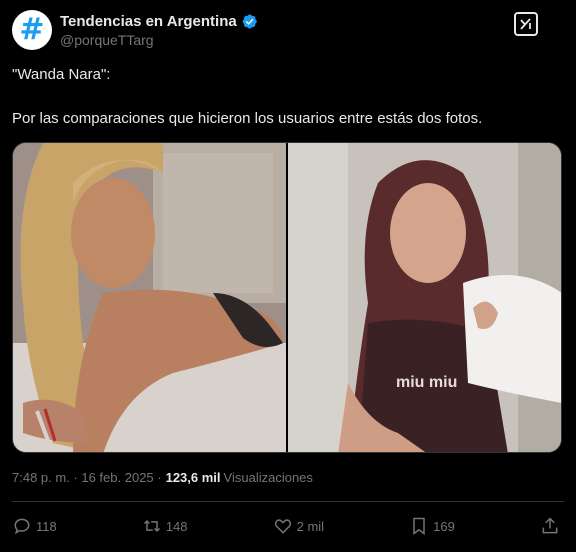  Describe the element at coordinates (176, 526) in the screenshot. I see `repost-count: 148` at that location.